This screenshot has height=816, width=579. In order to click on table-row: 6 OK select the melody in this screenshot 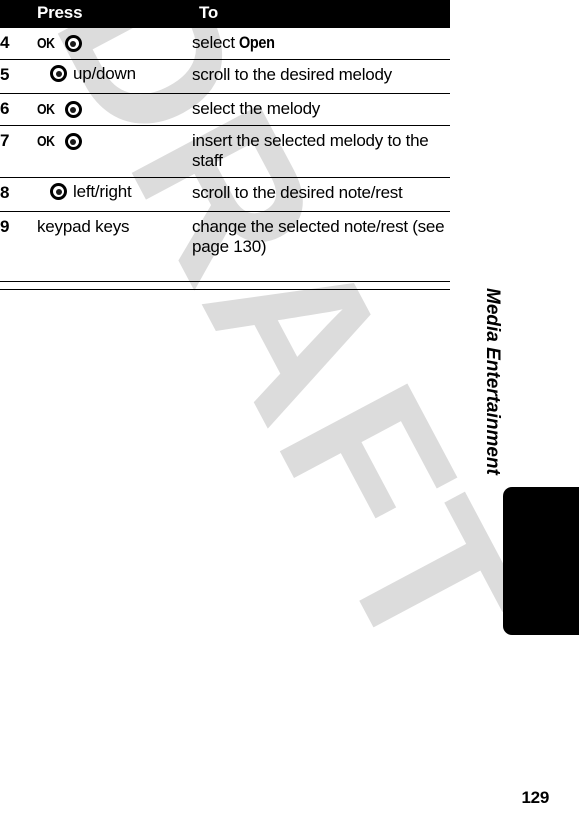, I will do `click(225, 109)`.